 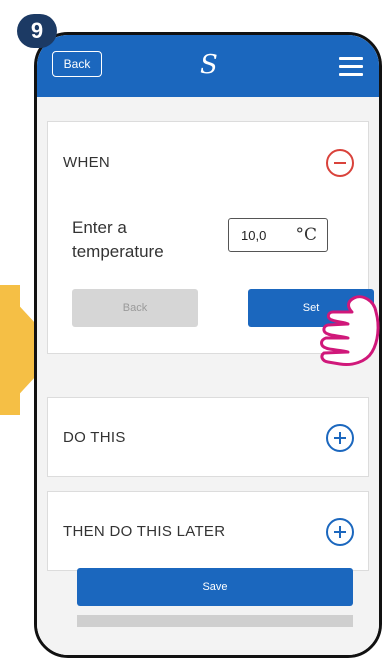 What do you see at coordinates (340, 163) in the screenshot?
I see `minus-circle-icon` at bounding box center [340, 163].